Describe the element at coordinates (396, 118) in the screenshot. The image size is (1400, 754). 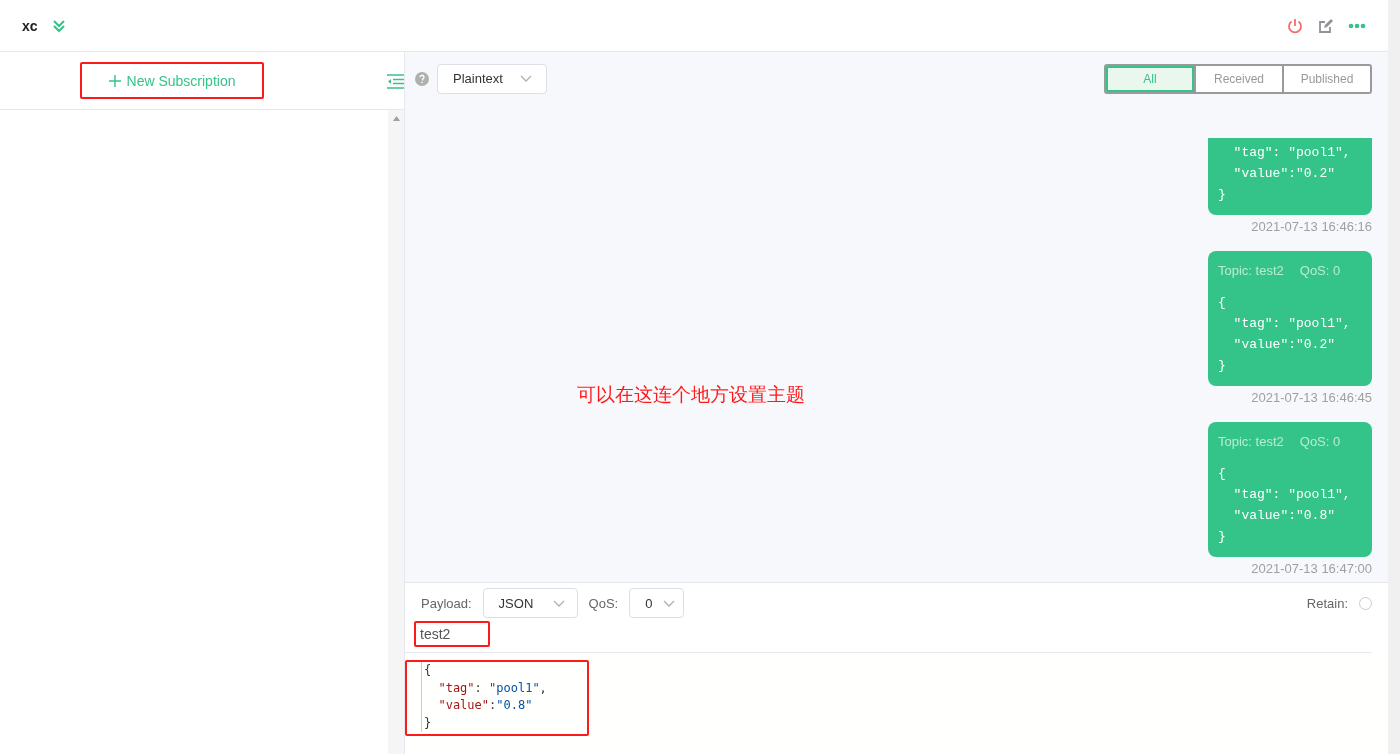
I see `scroll-up-icon` at that location.